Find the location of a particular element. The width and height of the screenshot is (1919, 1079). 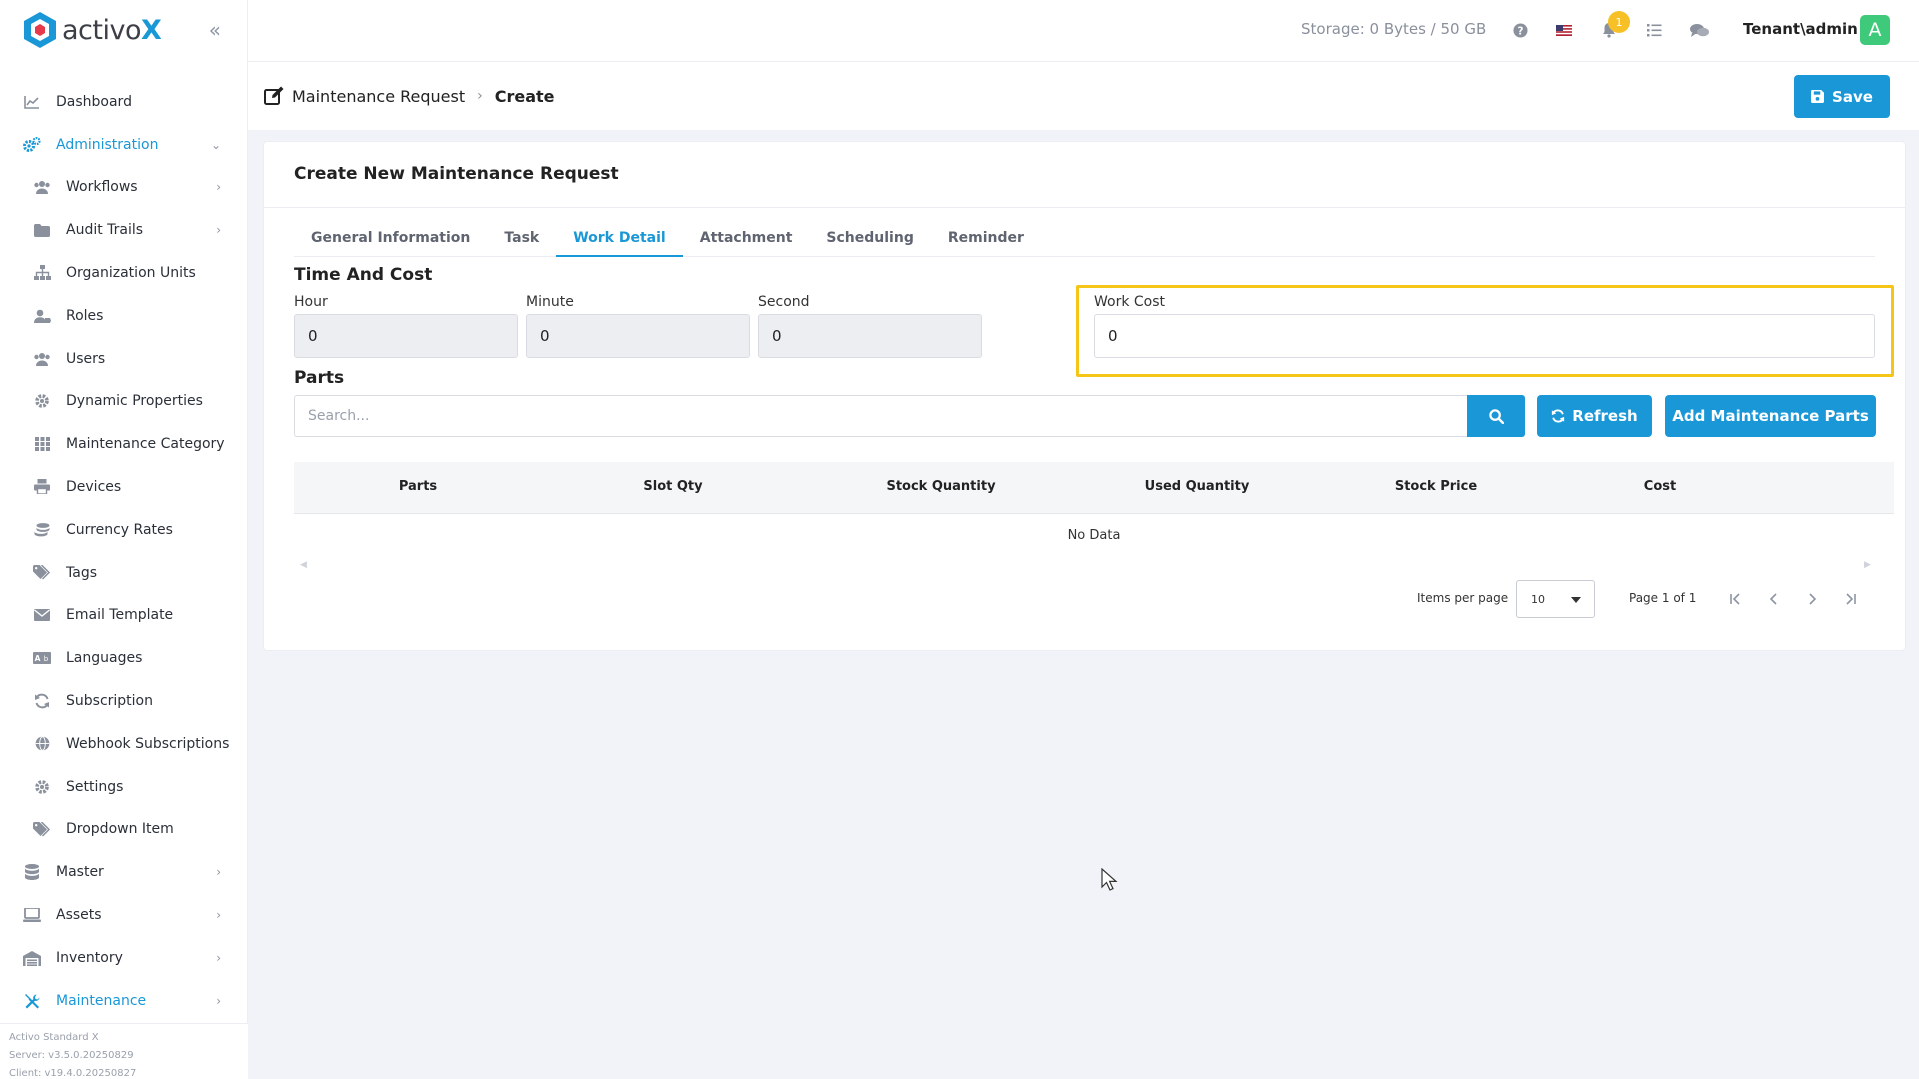

caret-down-icon is located at coordinates (1576, 600).